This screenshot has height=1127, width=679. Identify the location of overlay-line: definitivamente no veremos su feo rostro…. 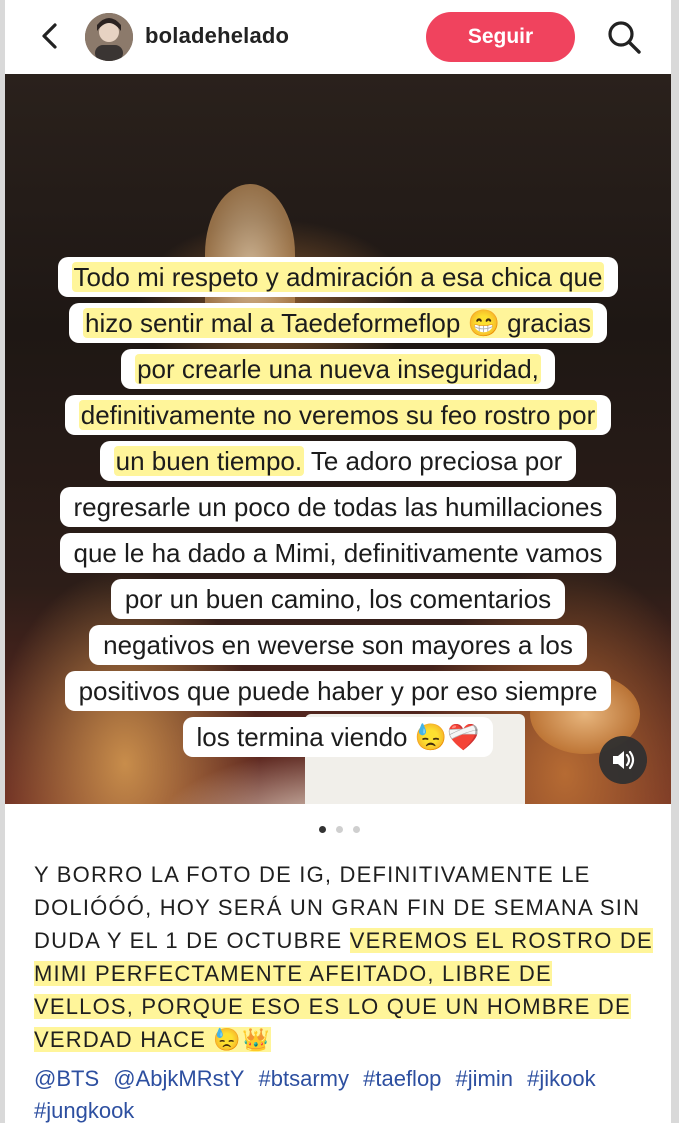
(338, 415).